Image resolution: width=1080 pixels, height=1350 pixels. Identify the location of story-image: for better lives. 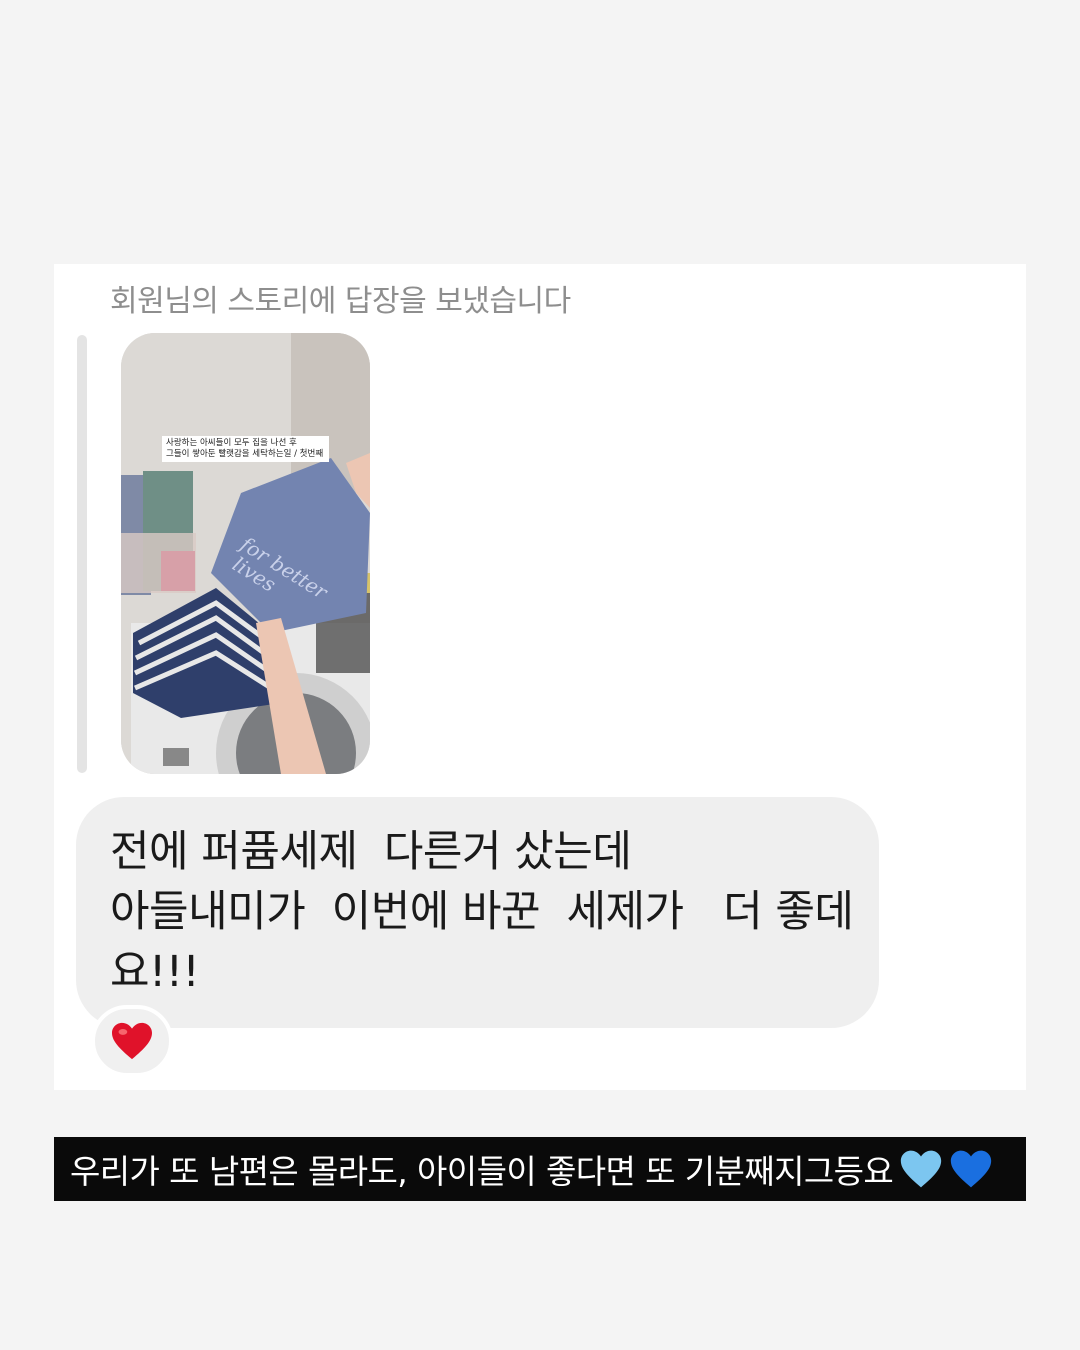
(245, 553).